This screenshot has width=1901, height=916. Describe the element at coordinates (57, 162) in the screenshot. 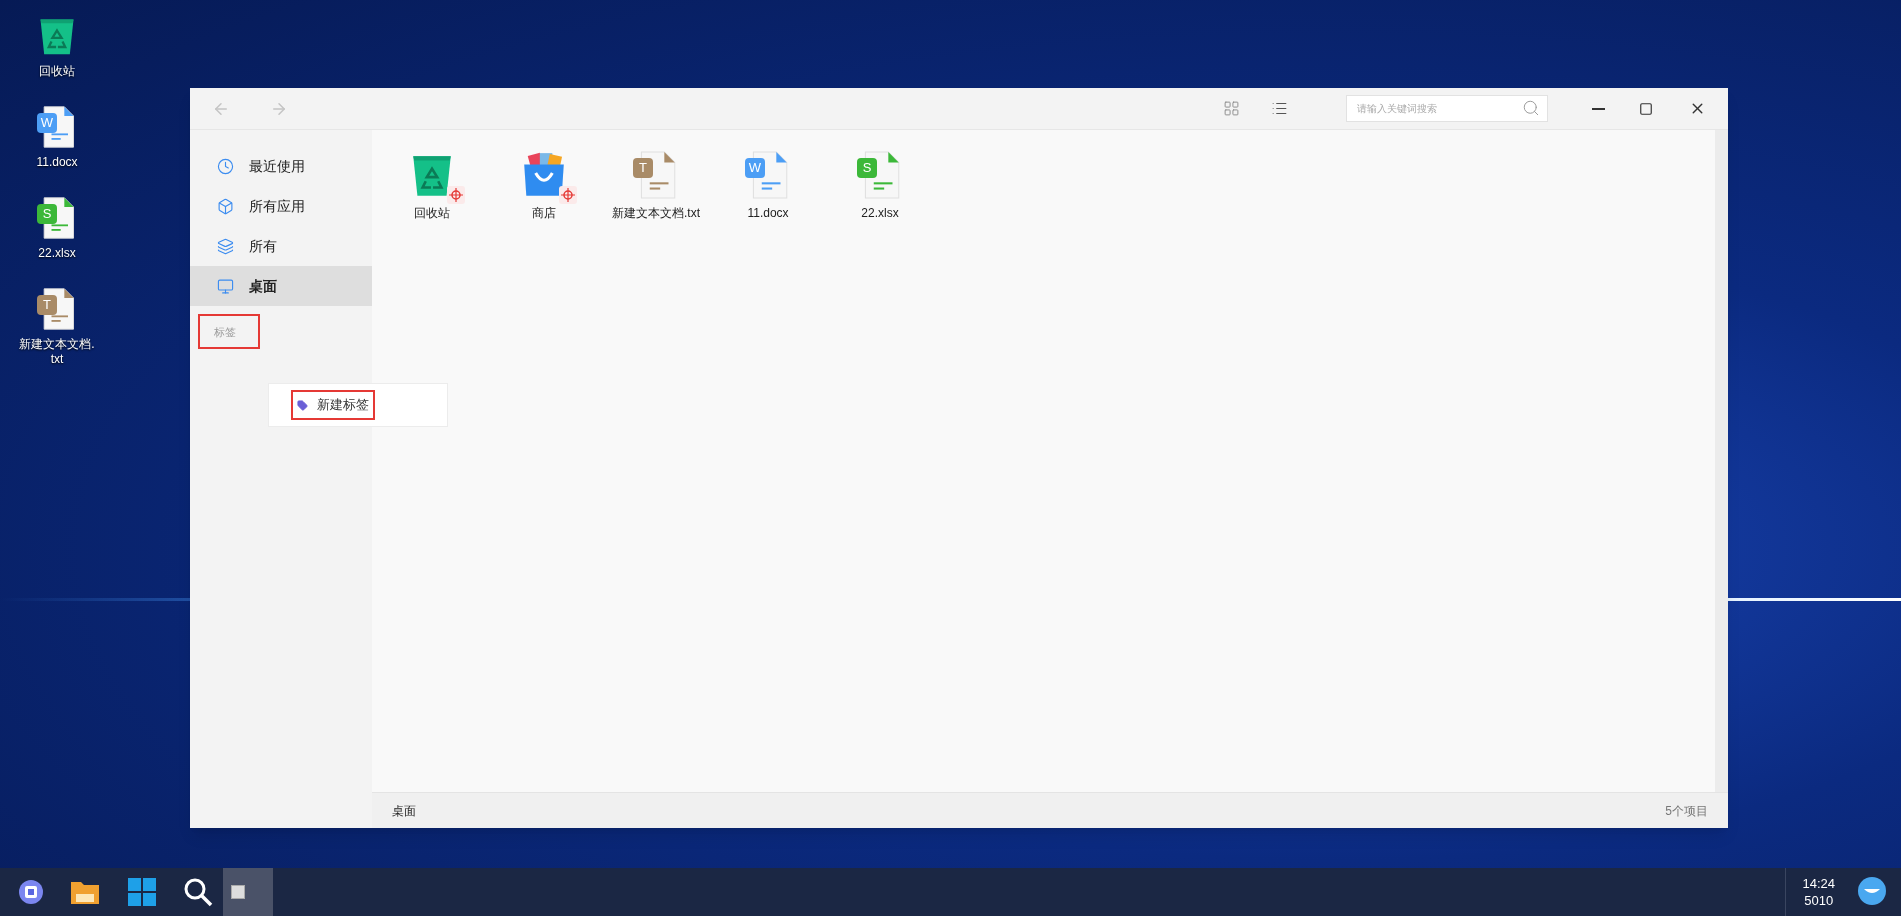

I see `desktop-icon-label: 11.docx` at that location.